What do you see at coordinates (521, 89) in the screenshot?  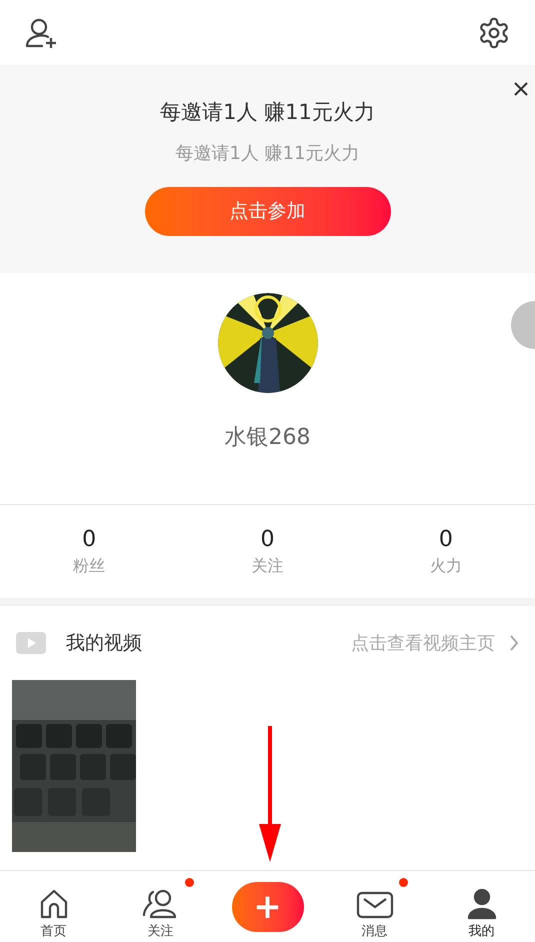 I see `close-icon` at bounding box center [521, 89].